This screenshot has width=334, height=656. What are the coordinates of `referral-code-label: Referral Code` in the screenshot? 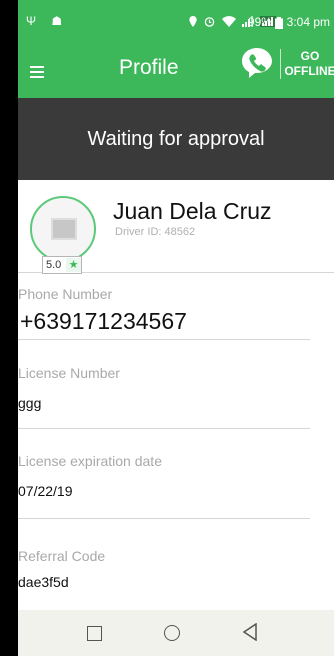 It's located at (62, 556).